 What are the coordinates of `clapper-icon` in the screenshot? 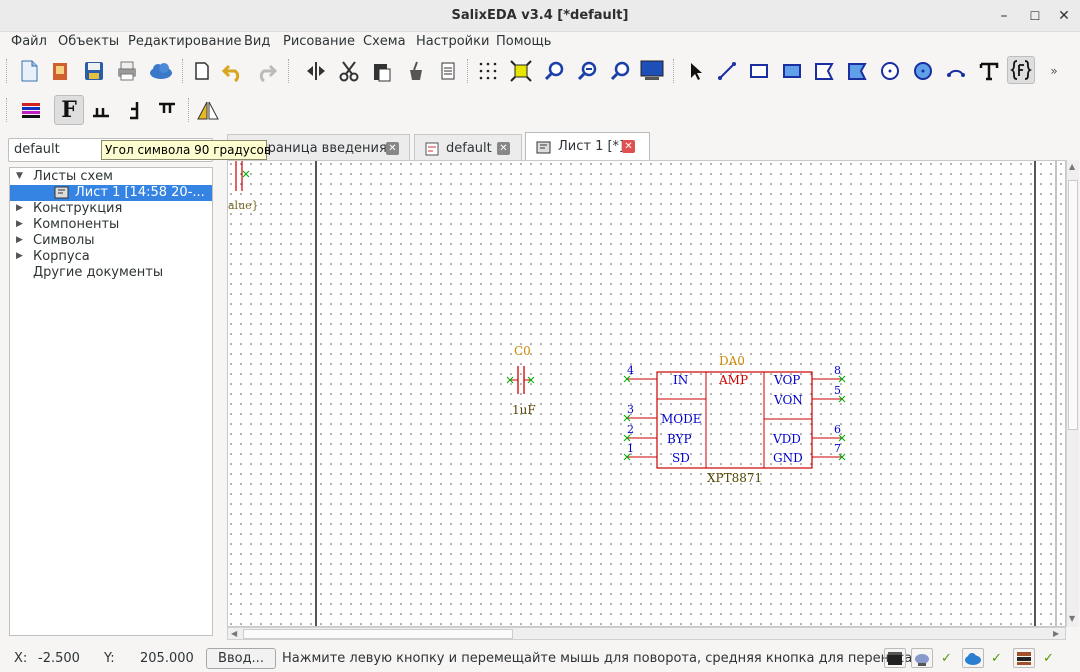 It's located at (895, 658).